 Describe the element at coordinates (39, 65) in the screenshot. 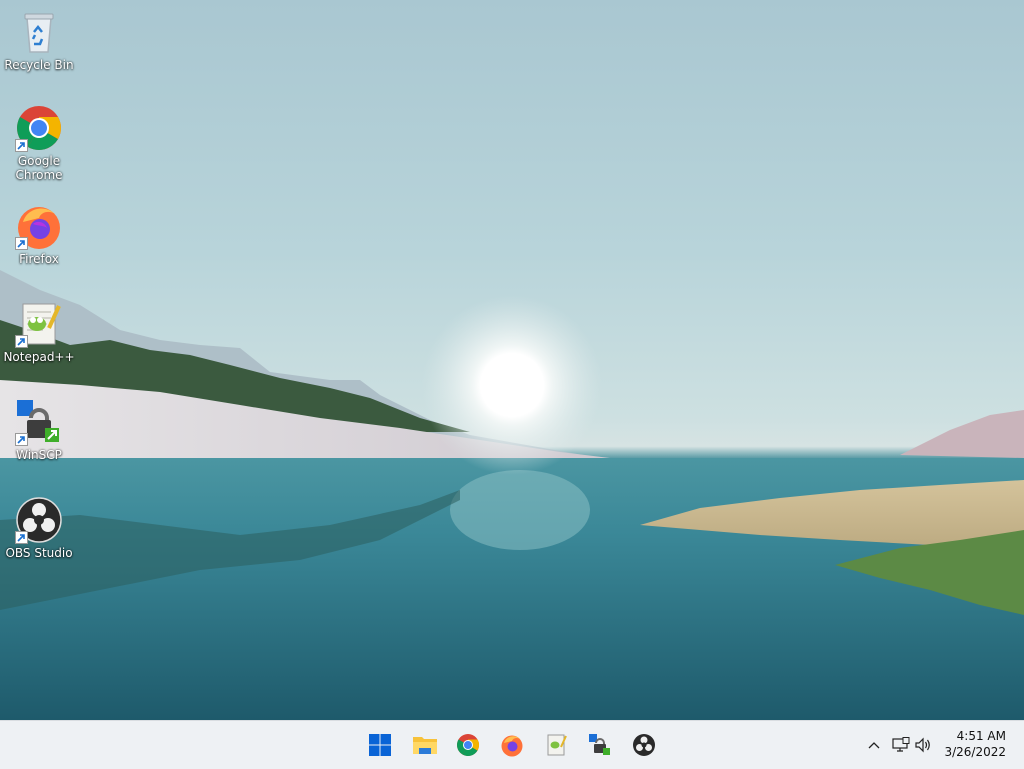

I see `desktop-icon-label: Recycle Bin` at that location.